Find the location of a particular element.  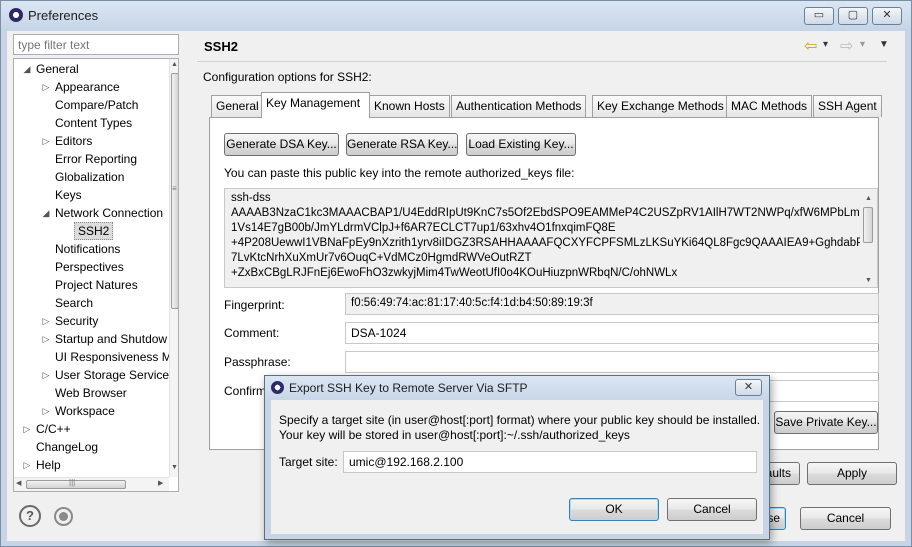

tree-item-label: Search is located at coordinates (74, 303).